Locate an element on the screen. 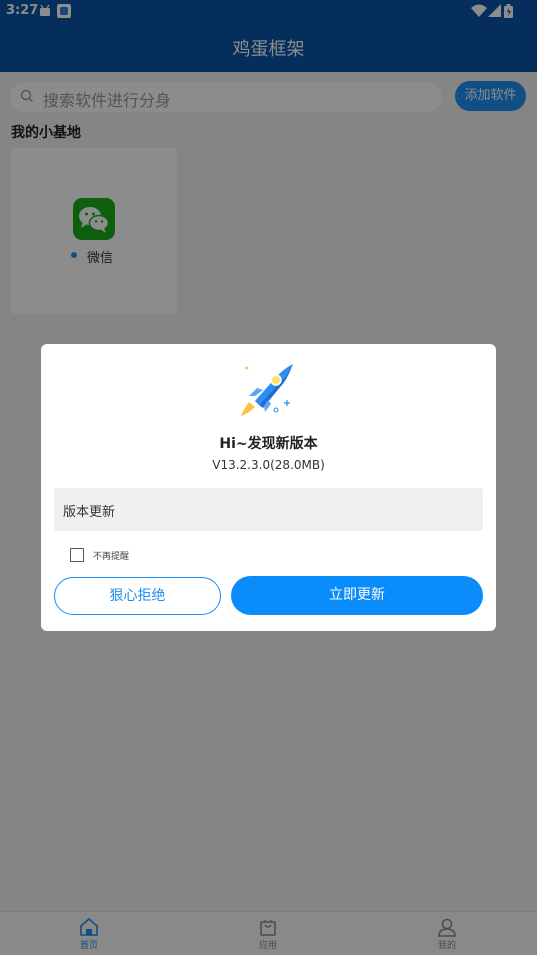 This screenshot has width=537, height=956. dont-remind-label: 不再提醒 is located at coordinates (111, 557).